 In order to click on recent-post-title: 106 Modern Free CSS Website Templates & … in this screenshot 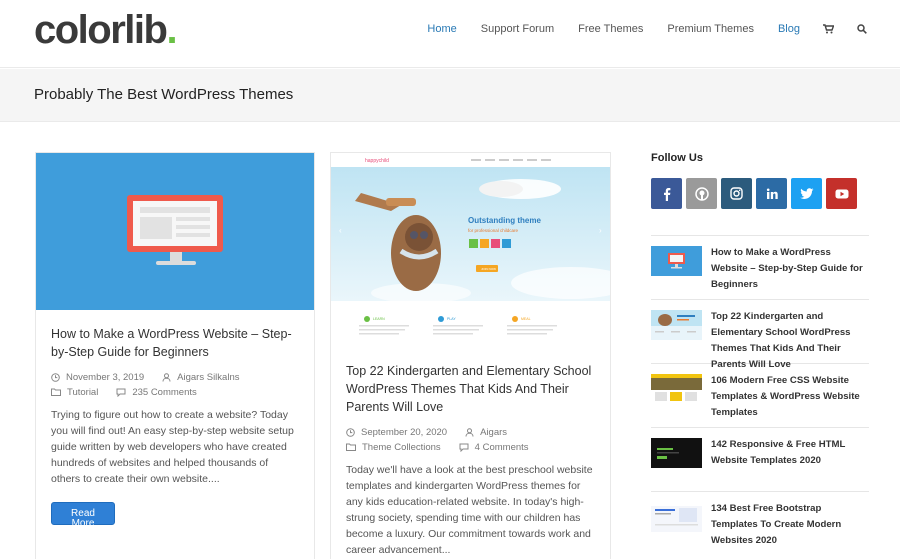, I will do `click(790, 396)`.